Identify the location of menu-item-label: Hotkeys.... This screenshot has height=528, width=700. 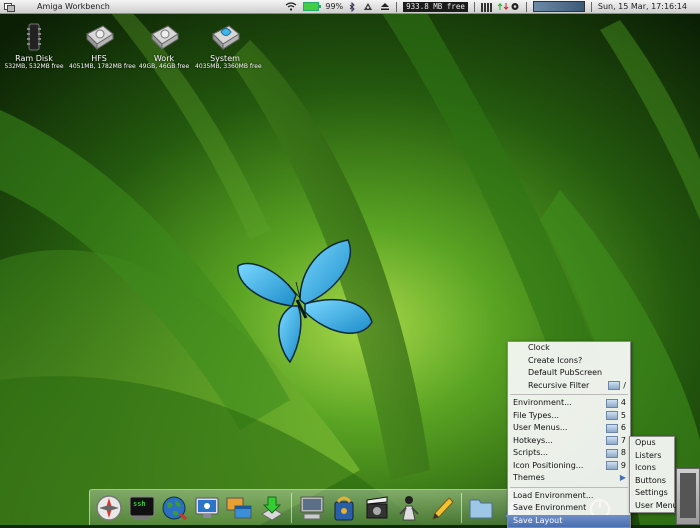
(533, 440).